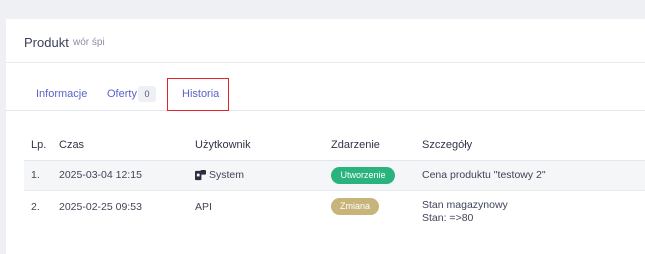  I want to click on row-details-line: Stan: =>80, so click(448, 218).